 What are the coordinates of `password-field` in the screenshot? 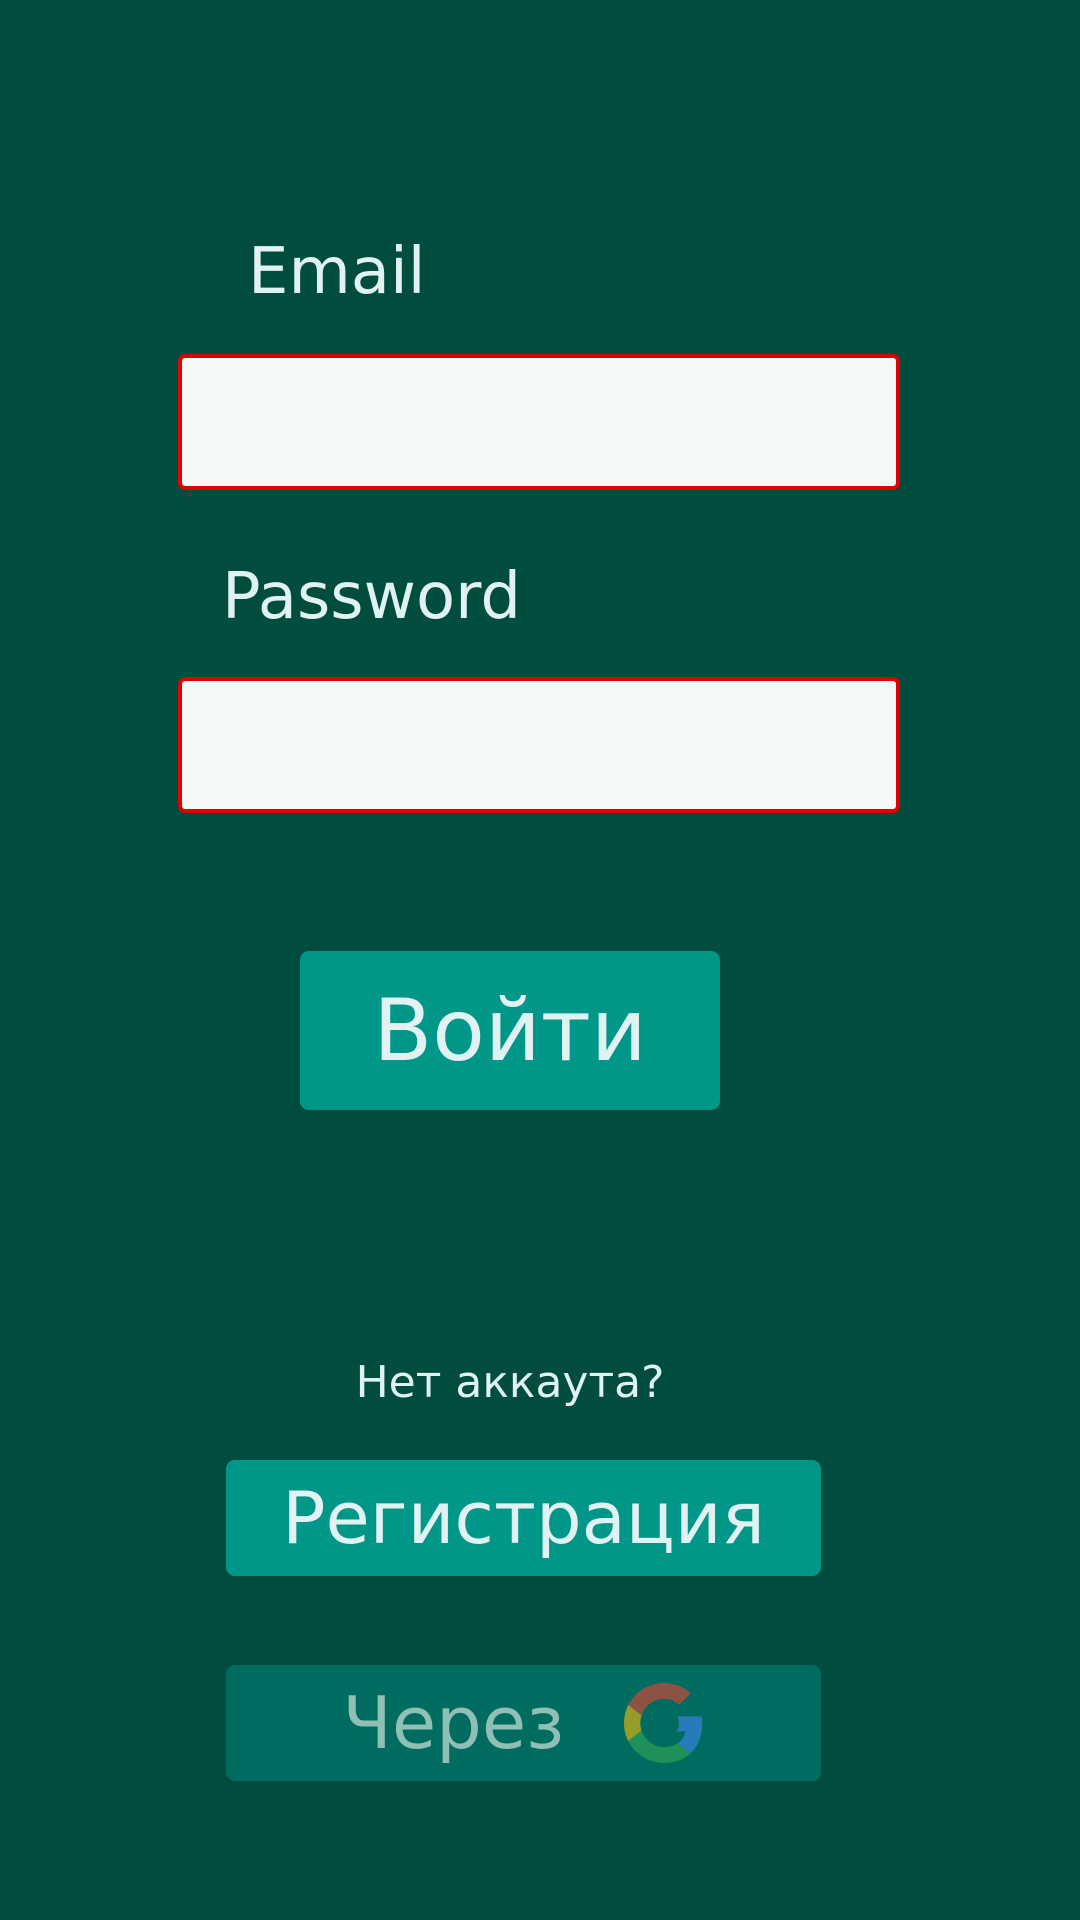 It's located at (539, 745).